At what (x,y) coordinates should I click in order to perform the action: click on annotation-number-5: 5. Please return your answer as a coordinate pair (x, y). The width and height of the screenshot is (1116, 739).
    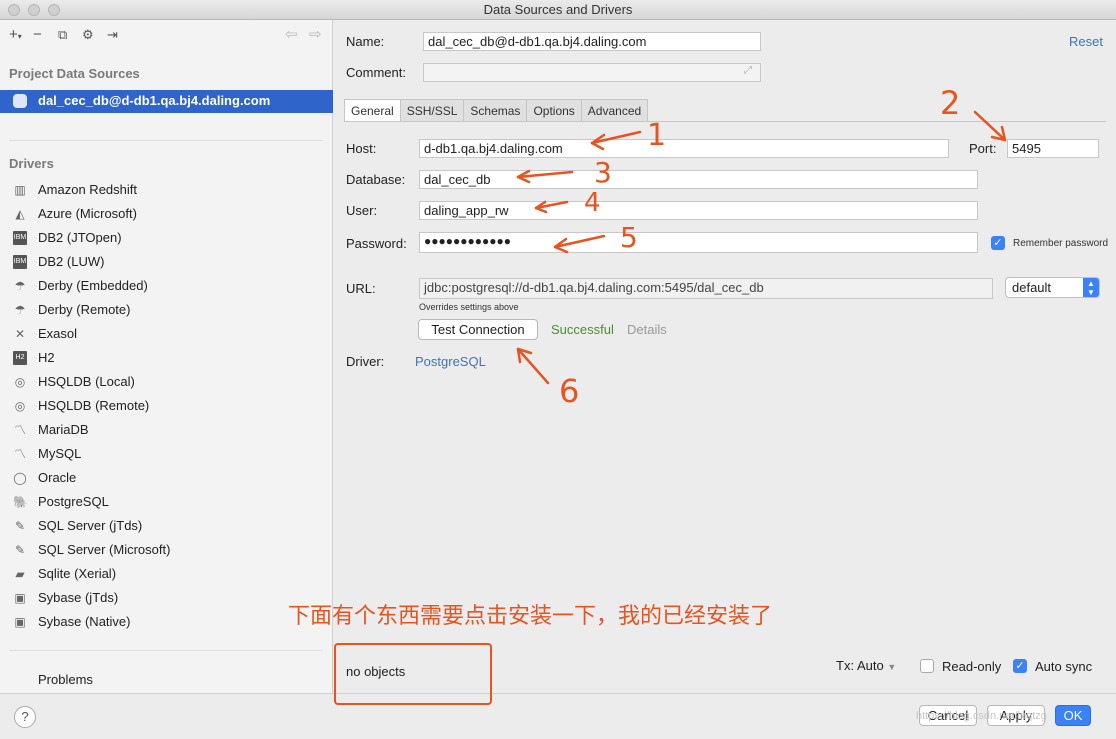
    Looking at the image, I should click on (629, 237).